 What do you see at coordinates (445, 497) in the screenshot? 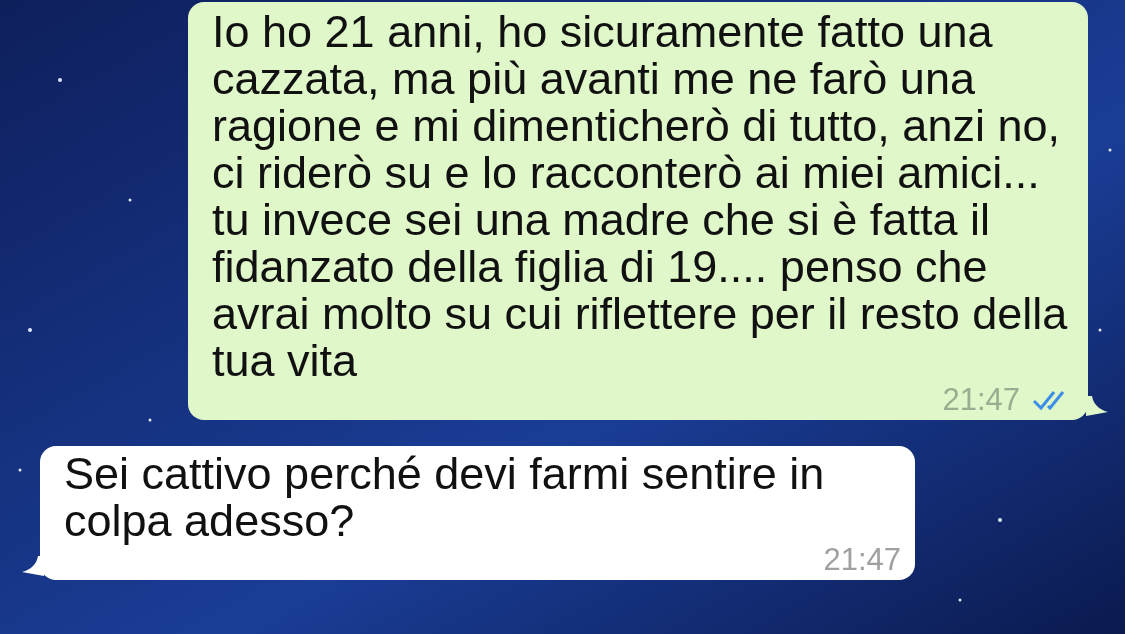
I see `message-text: Sei cattivo perché devi farmi sentire in colpa adesso?` at bounding box center [445, 497].